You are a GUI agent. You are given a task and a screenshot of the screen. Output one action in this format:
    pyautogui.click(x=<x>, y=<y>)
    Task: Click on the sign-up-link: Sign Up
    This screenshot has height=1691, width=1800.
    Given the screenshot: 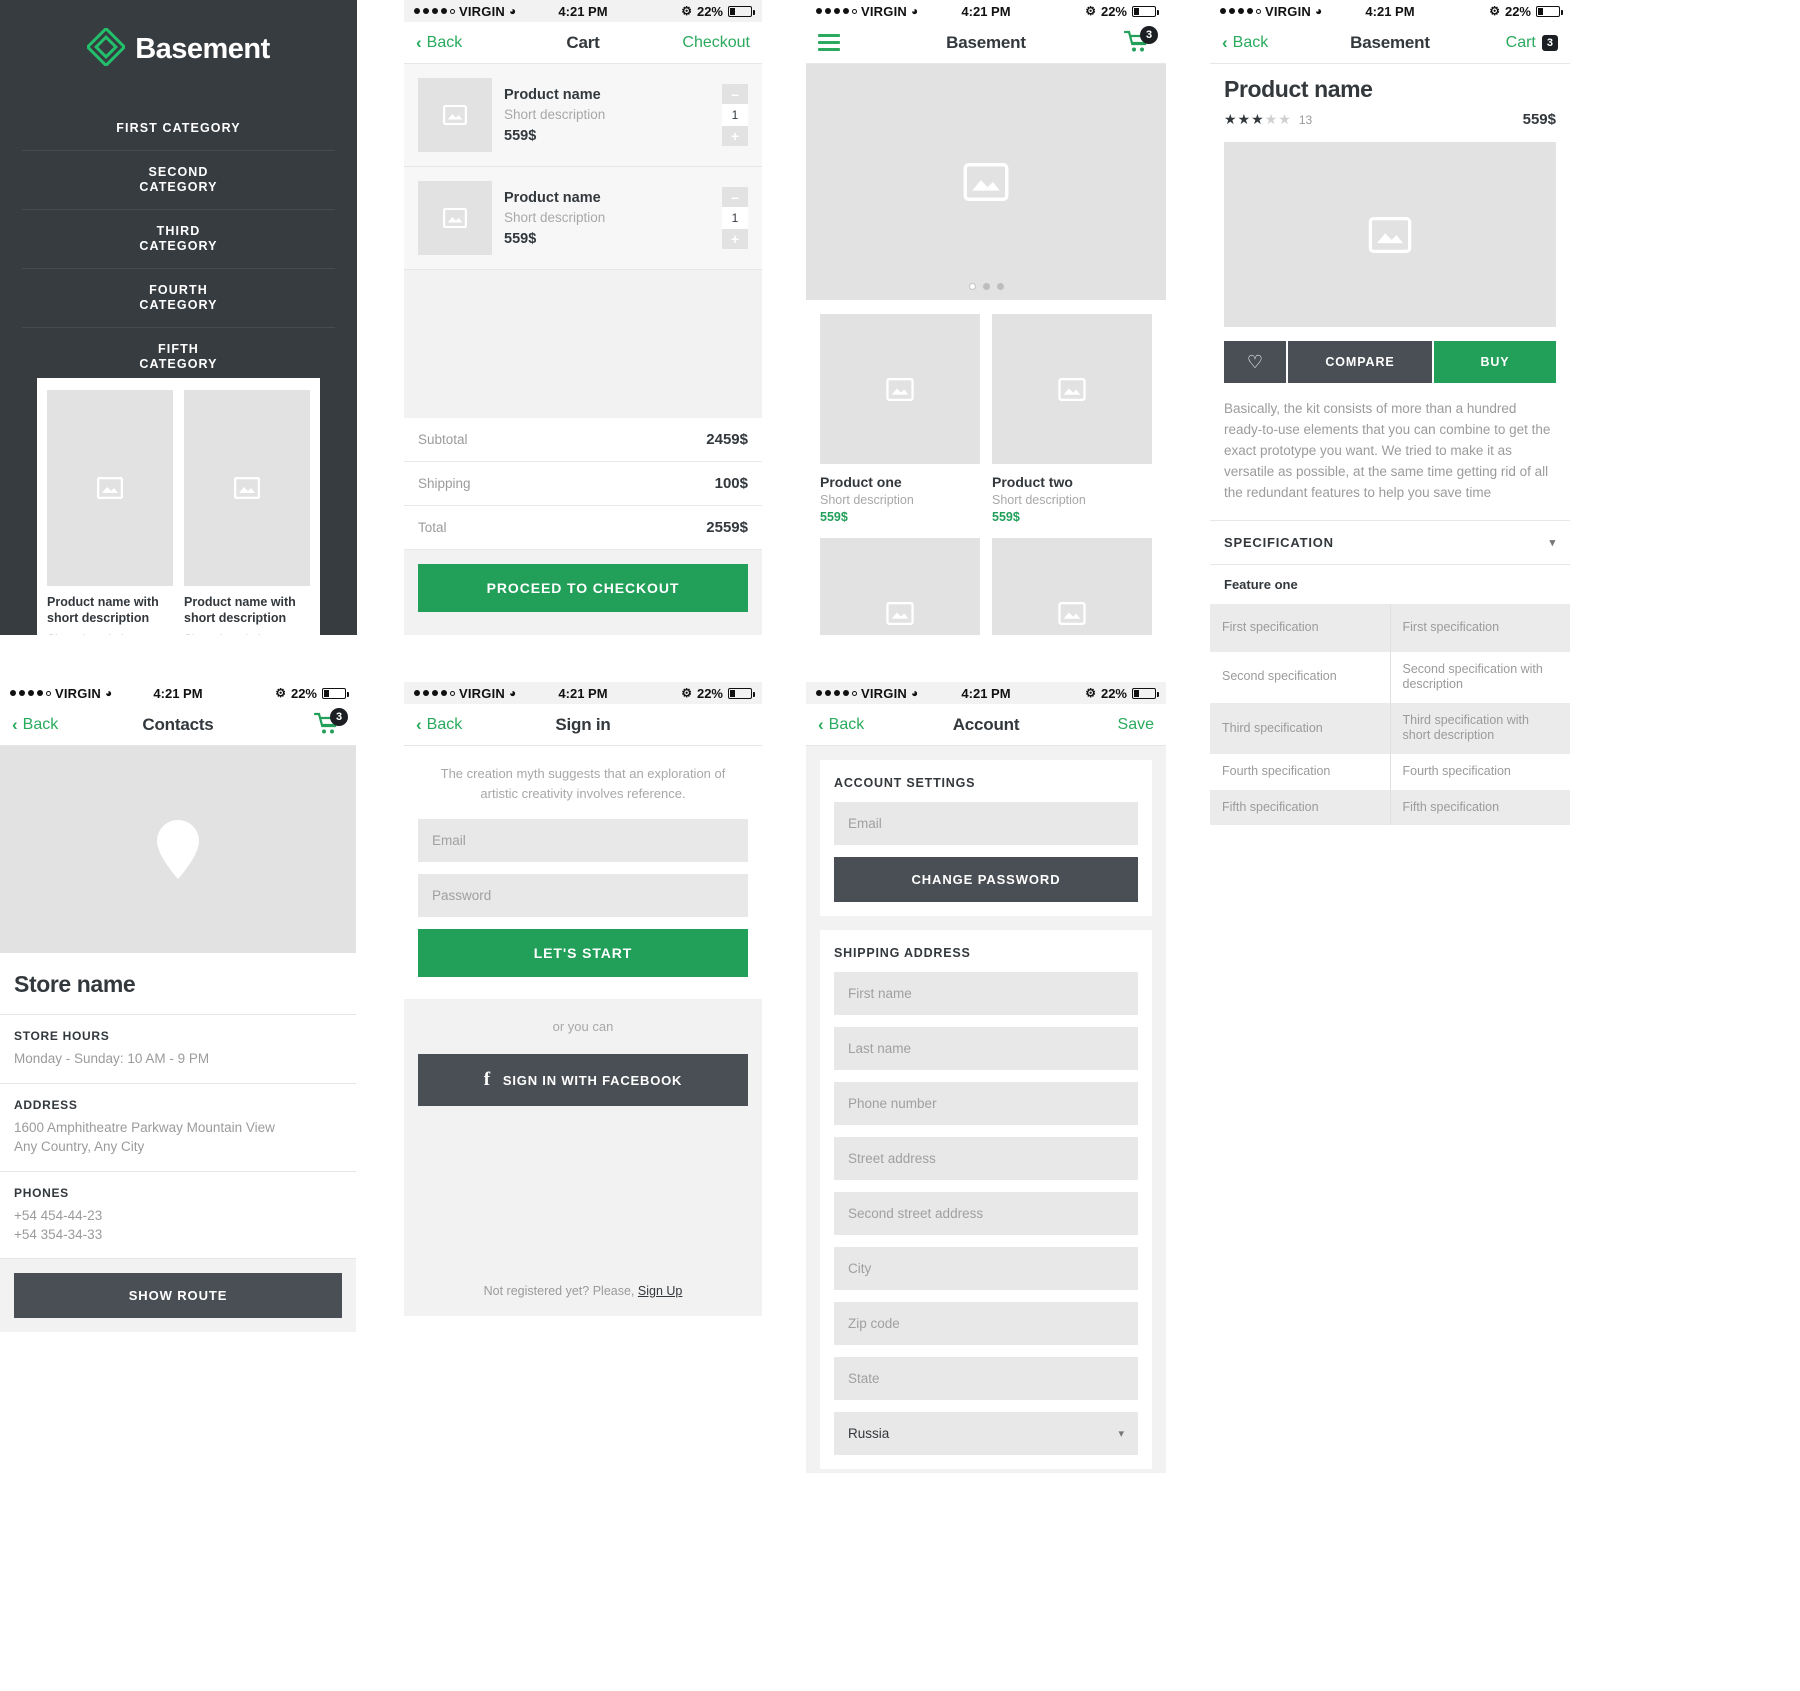 What is the action you would take?
    pyautogui.click(x=660, y=1291)
    